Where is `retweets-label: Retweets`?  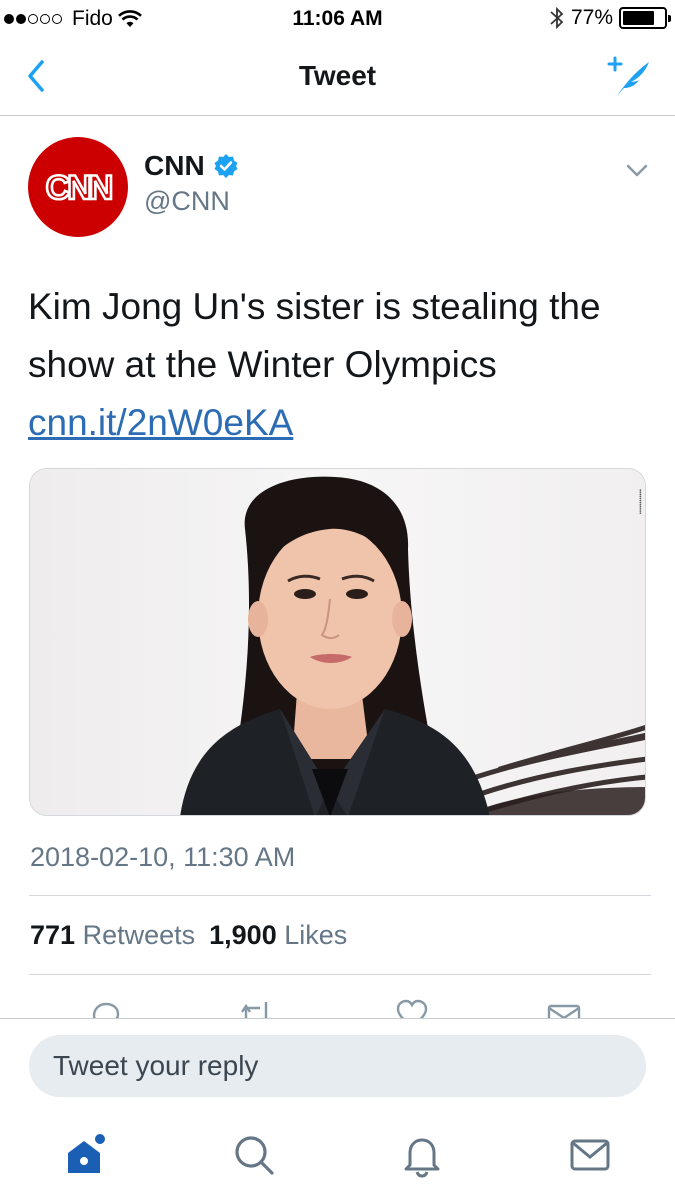
retweets-label: Retweets is located at coordinates (139, 935).